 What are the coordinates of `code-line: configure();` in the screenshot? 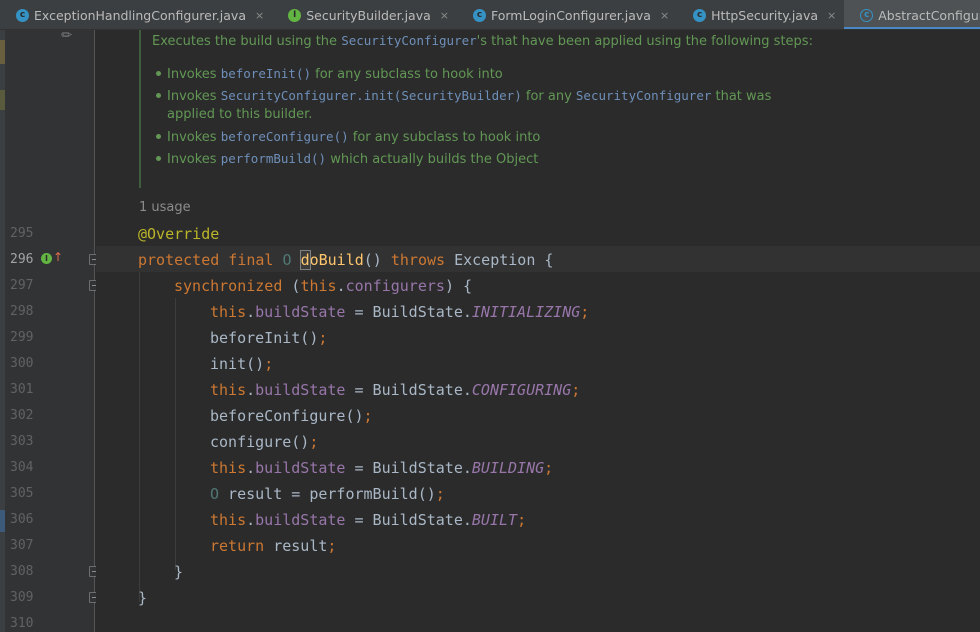 It's located at (264, 442).